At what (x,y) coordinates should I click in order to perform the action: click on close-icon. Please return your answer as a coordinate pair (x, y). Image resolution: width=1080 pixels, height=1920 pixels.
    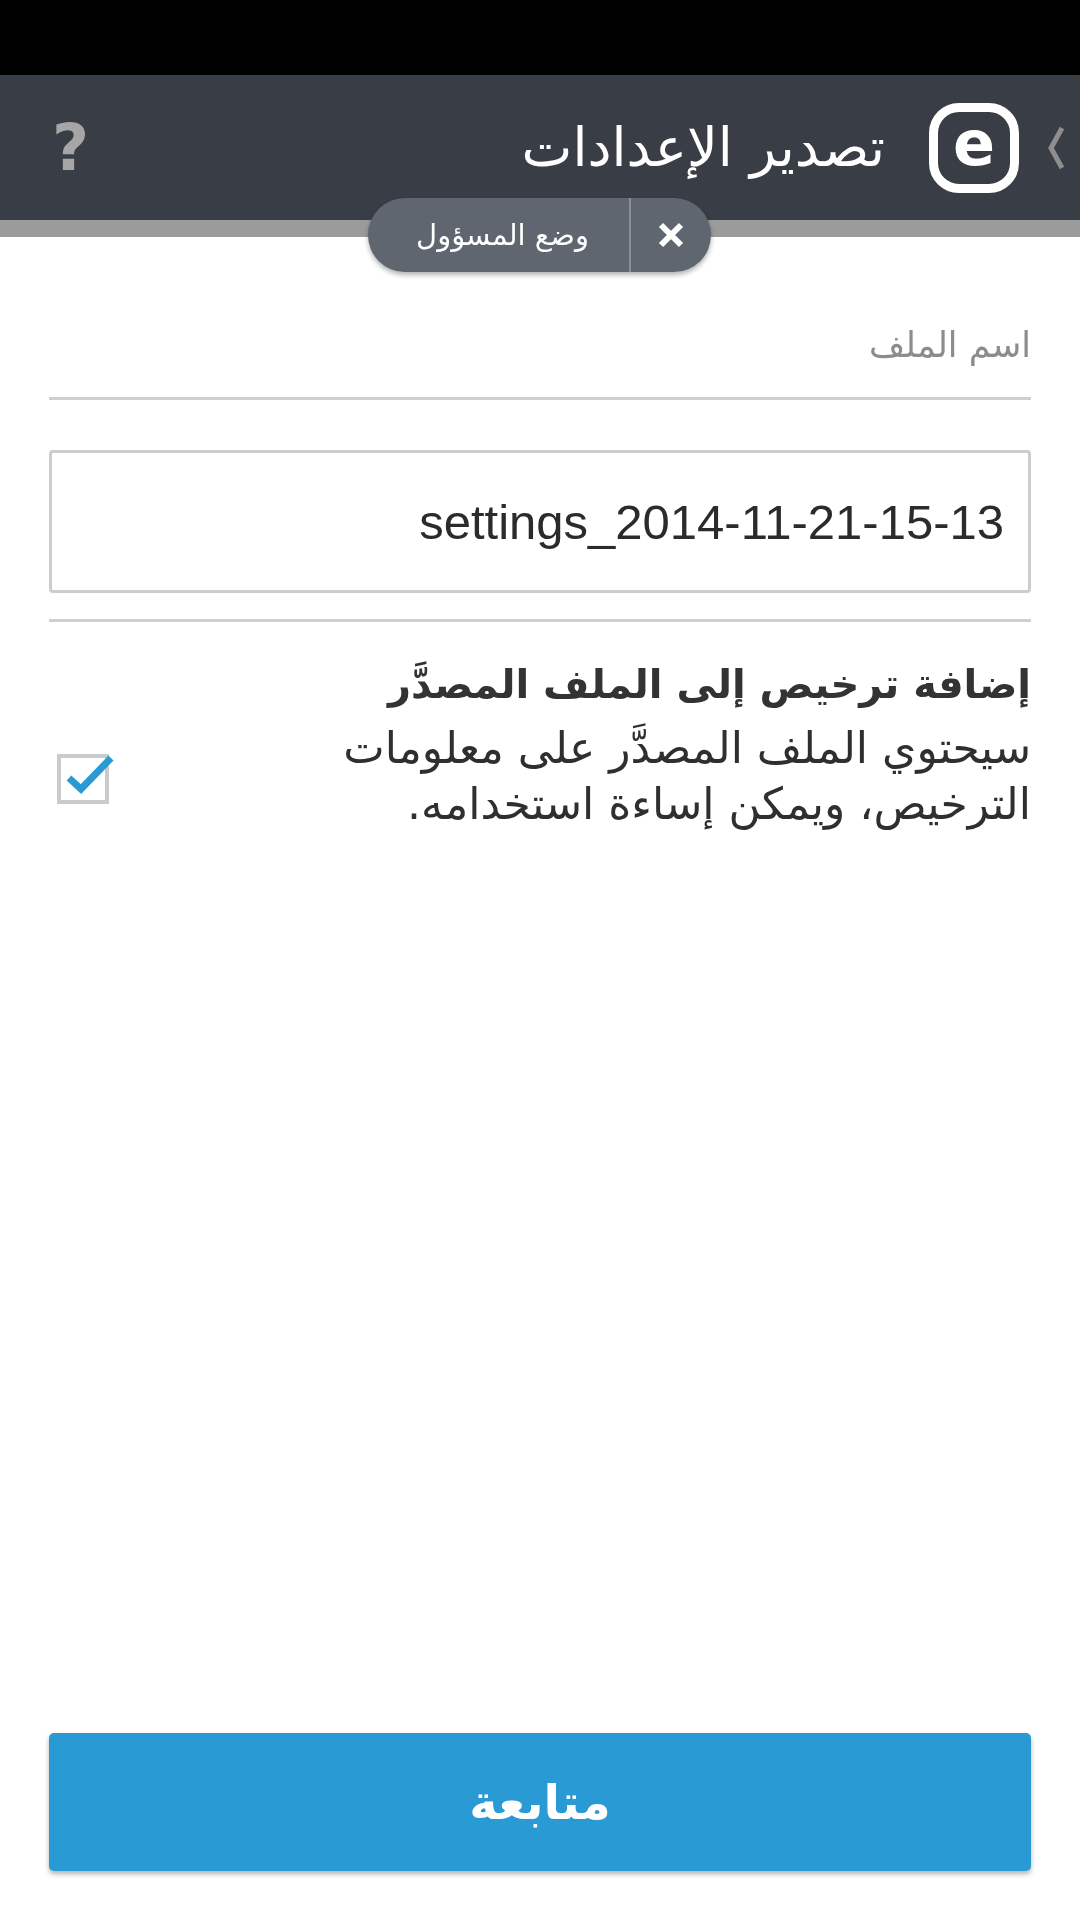
    Looking at the image, I should click on (671, 235).